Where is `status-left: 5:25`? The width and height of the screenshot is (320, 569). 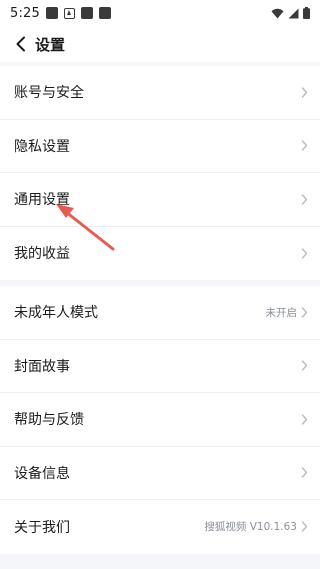 status-left: 5:25 is located at coordinates (60, 13).